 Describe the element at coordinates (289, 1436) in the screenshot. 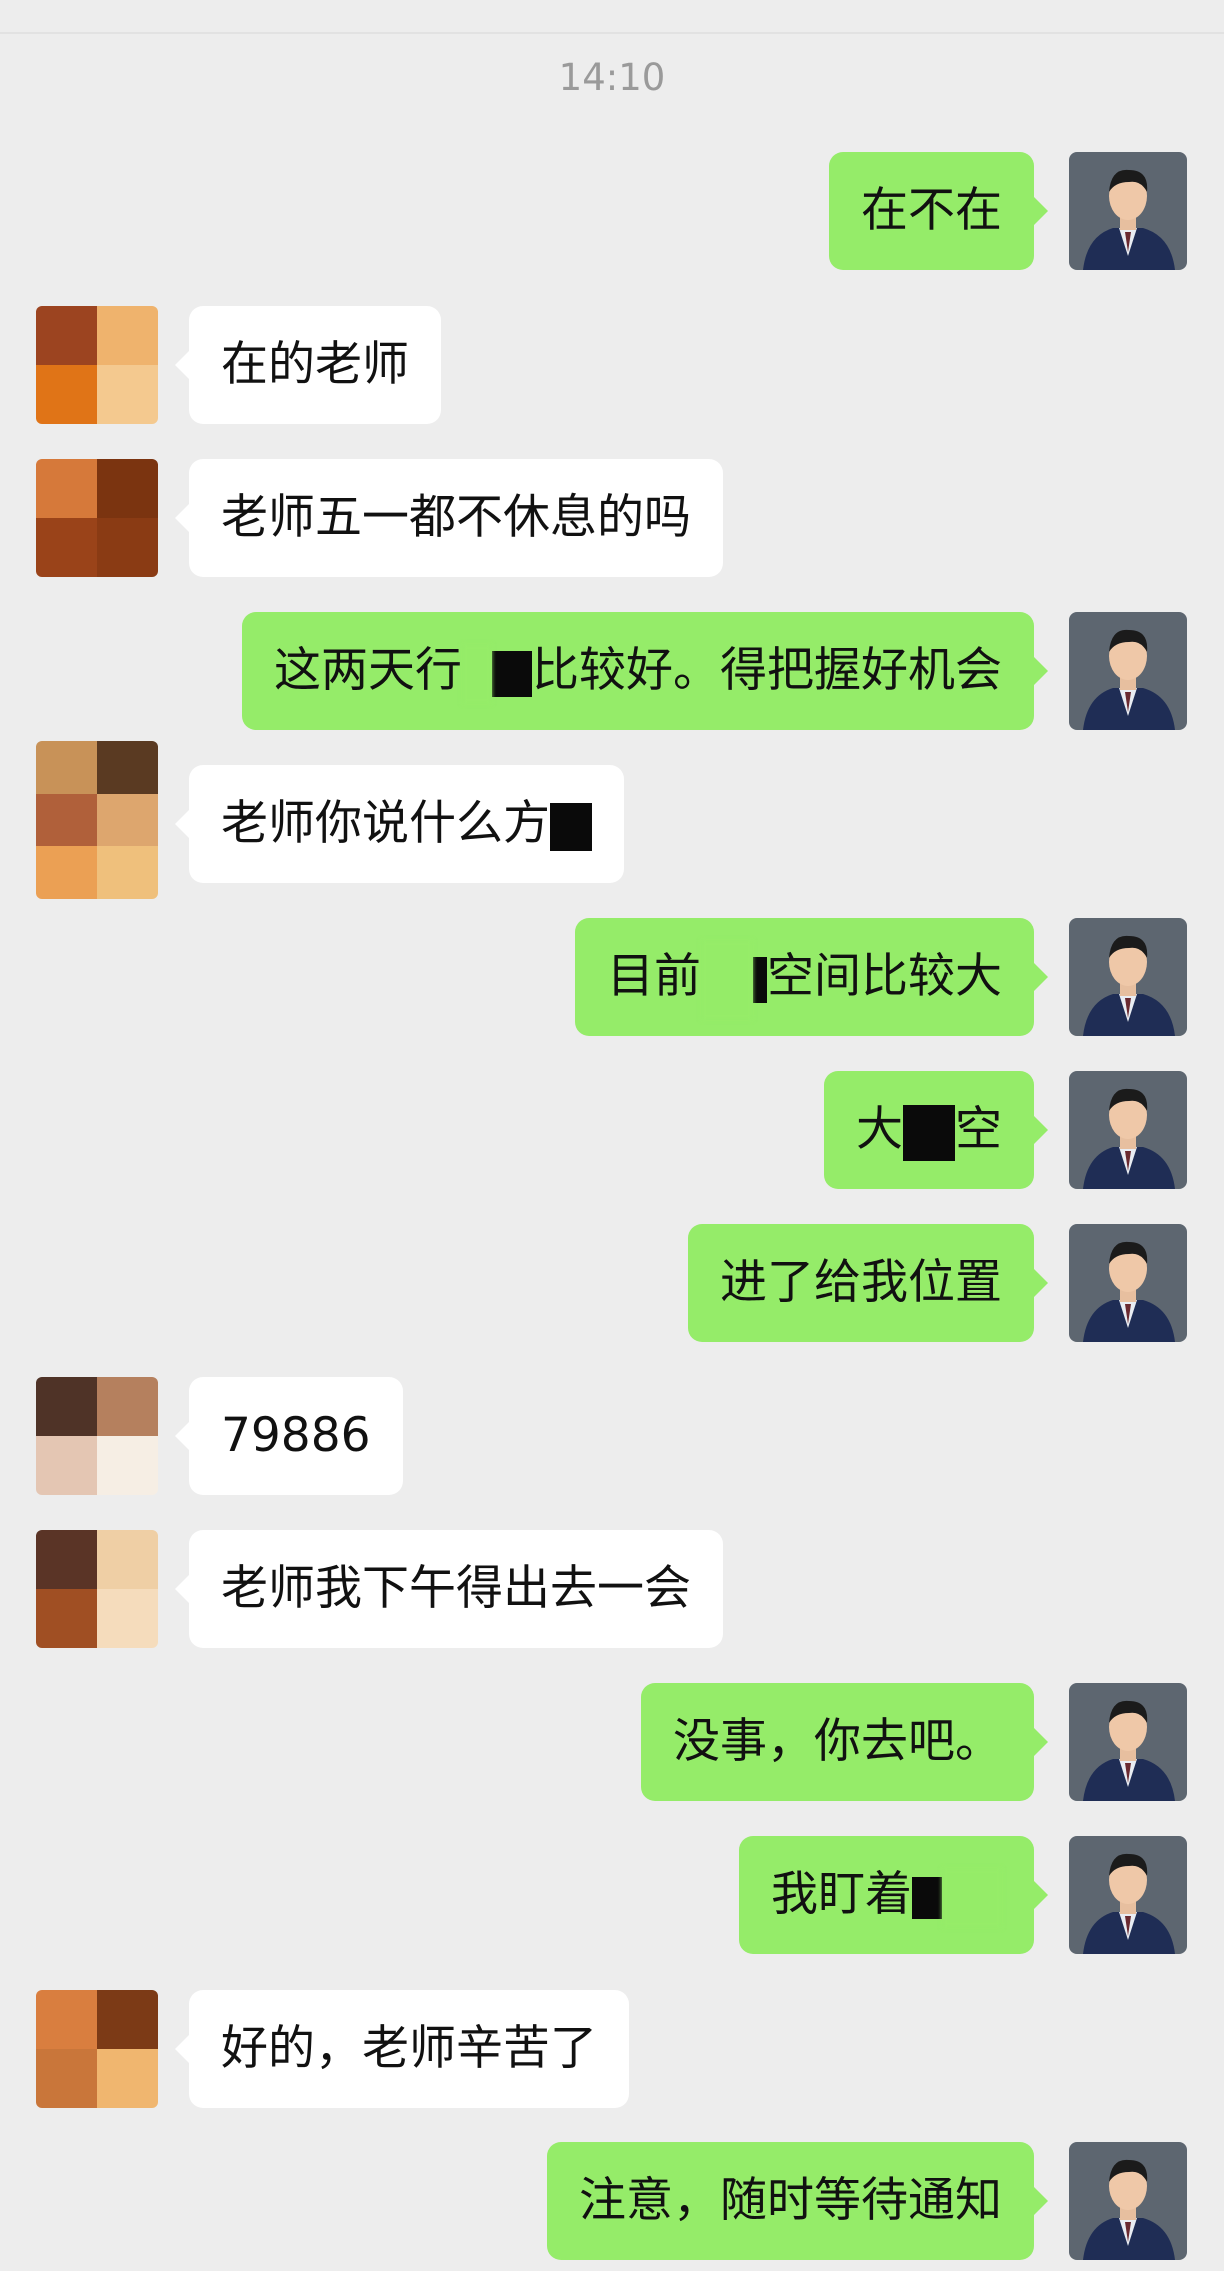

I see `received-message-bubble: 79886` at that location.